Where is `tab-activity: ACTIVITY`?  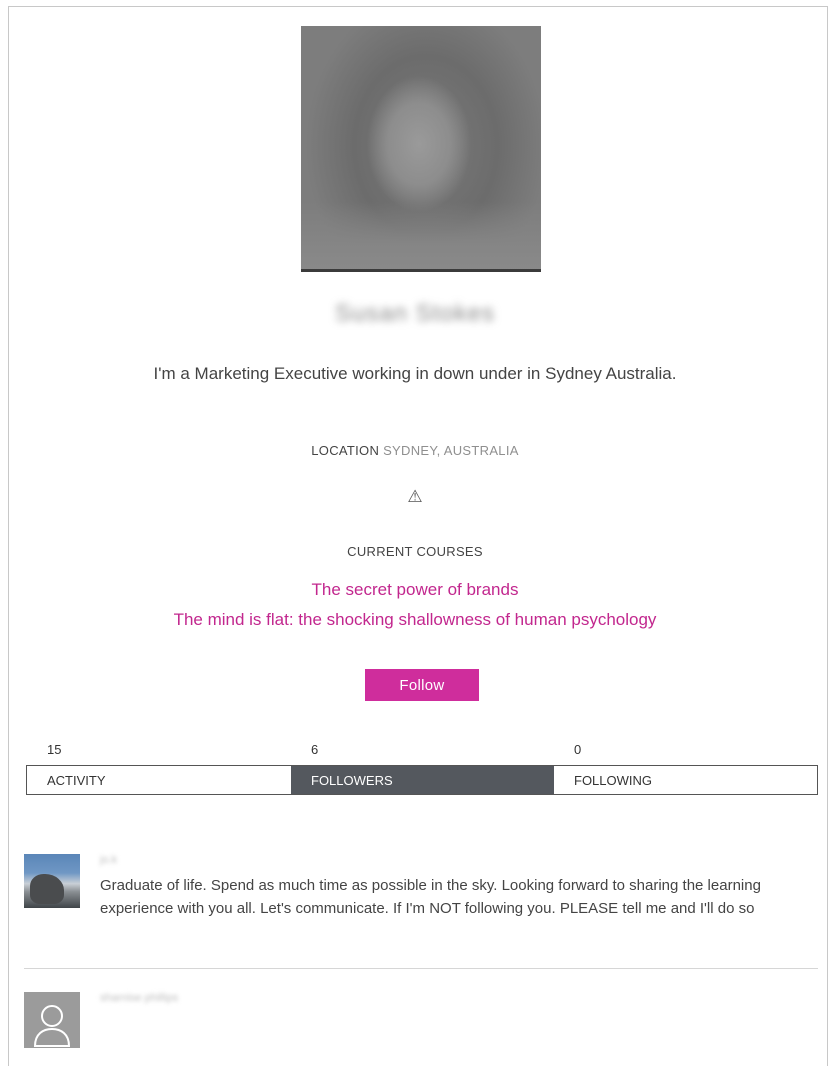 tab-activity: ACTIVITY is located at coordinates (159, 780).